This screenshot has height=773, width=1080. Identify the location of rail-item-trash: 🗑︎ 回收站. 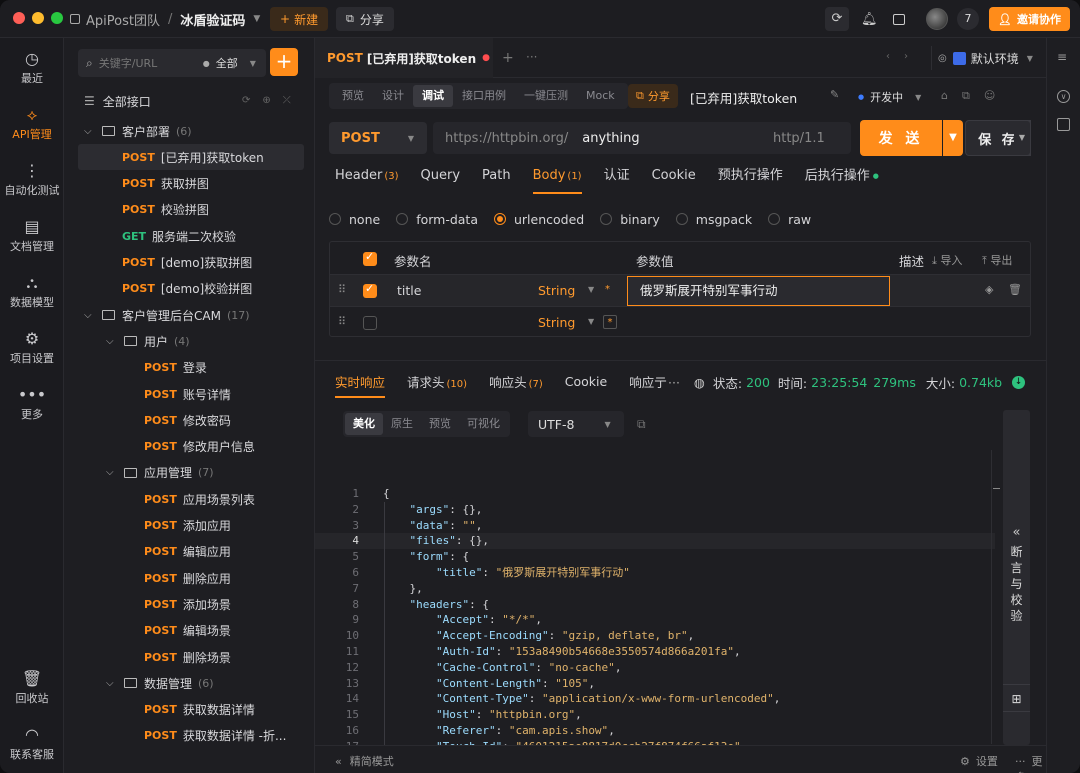
(32, 688).